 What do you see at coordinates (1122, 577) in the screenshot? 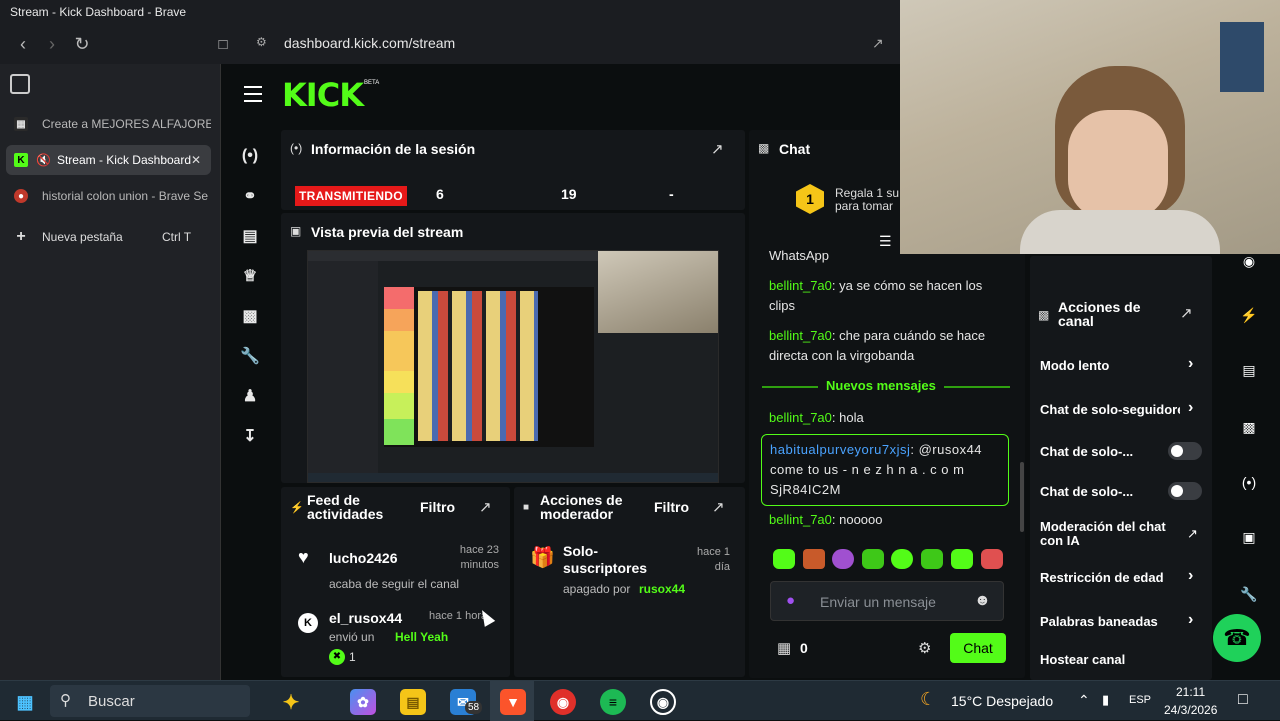
I see `age-restriction-item: Restricción de edad` at bounding box center [1122, 577].